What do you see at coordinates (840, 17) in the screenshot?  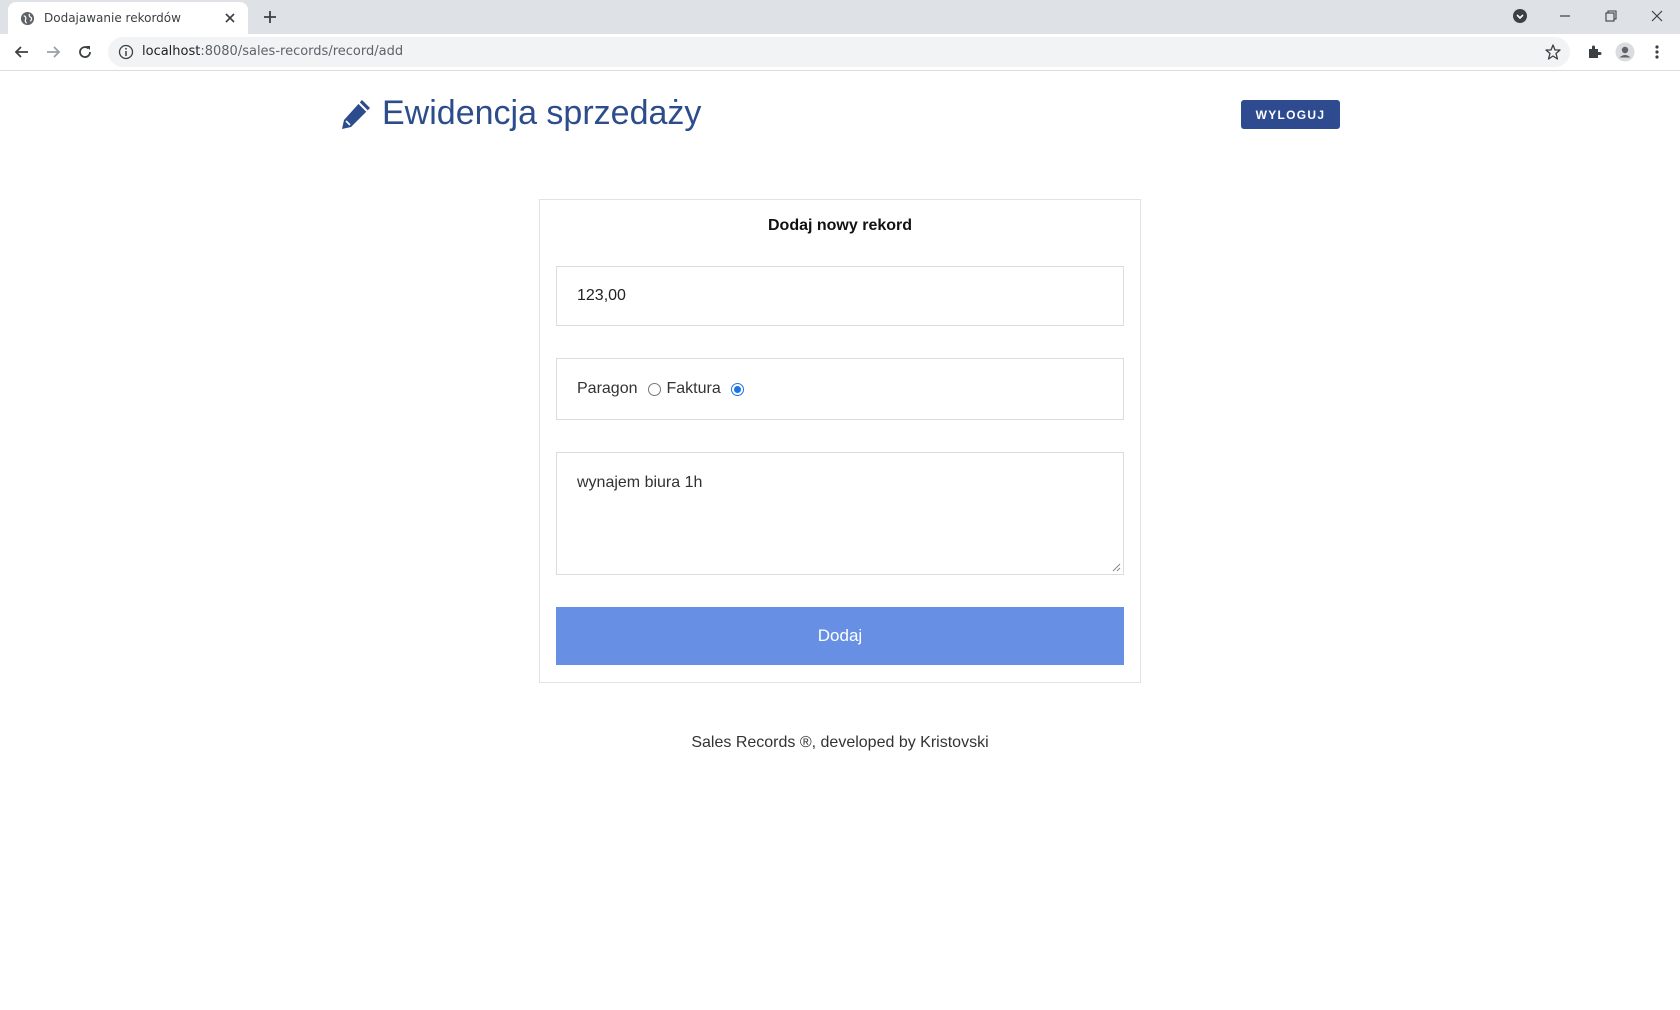 I see `browser-tabstrip: Dodajawanie rekordów` at bounding box center [840, 17].